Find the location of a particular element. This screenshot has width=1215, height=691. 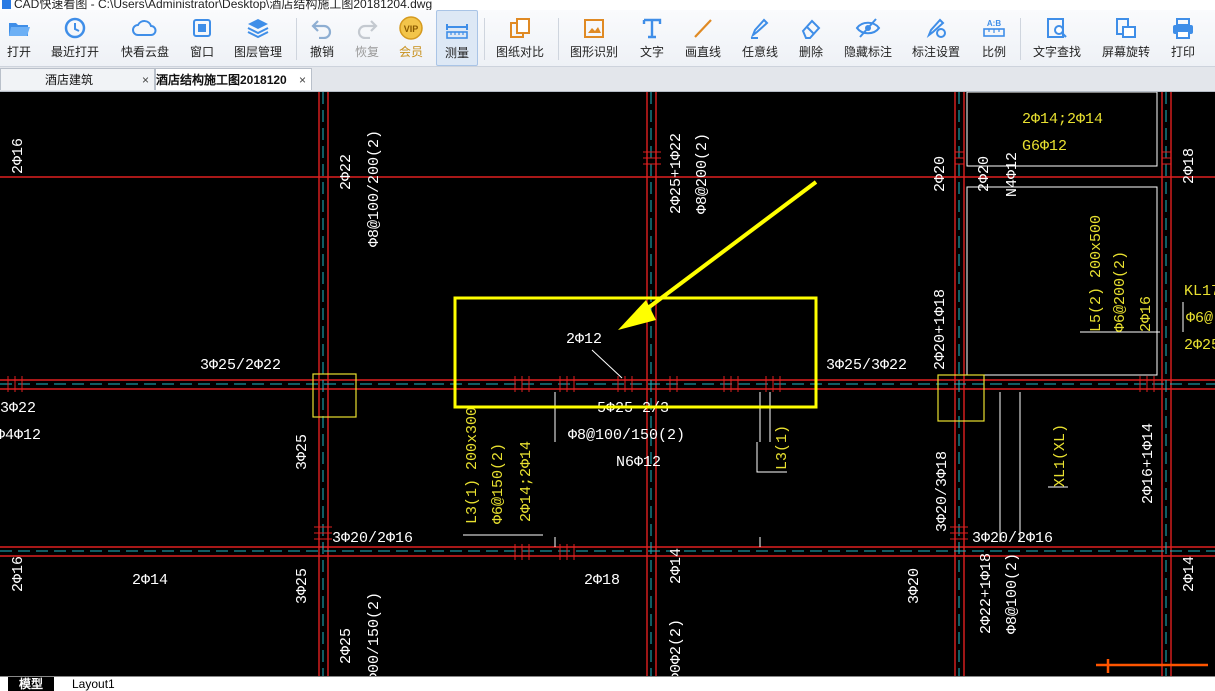

vip-icon: VIP is located at coordinates (411, 28).